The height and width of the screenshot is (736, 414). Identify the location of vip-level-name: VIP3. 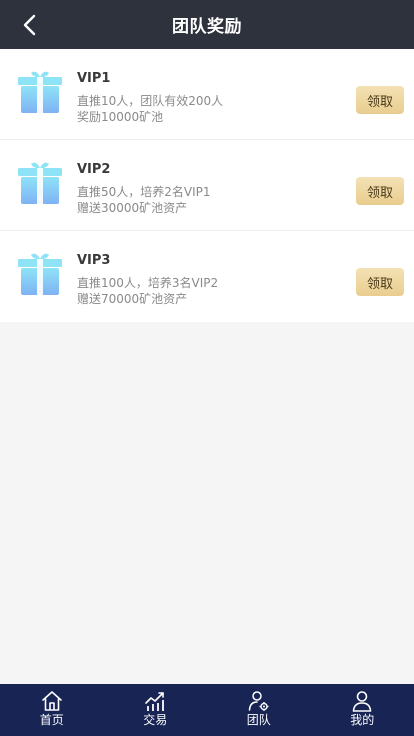
(94, 260).